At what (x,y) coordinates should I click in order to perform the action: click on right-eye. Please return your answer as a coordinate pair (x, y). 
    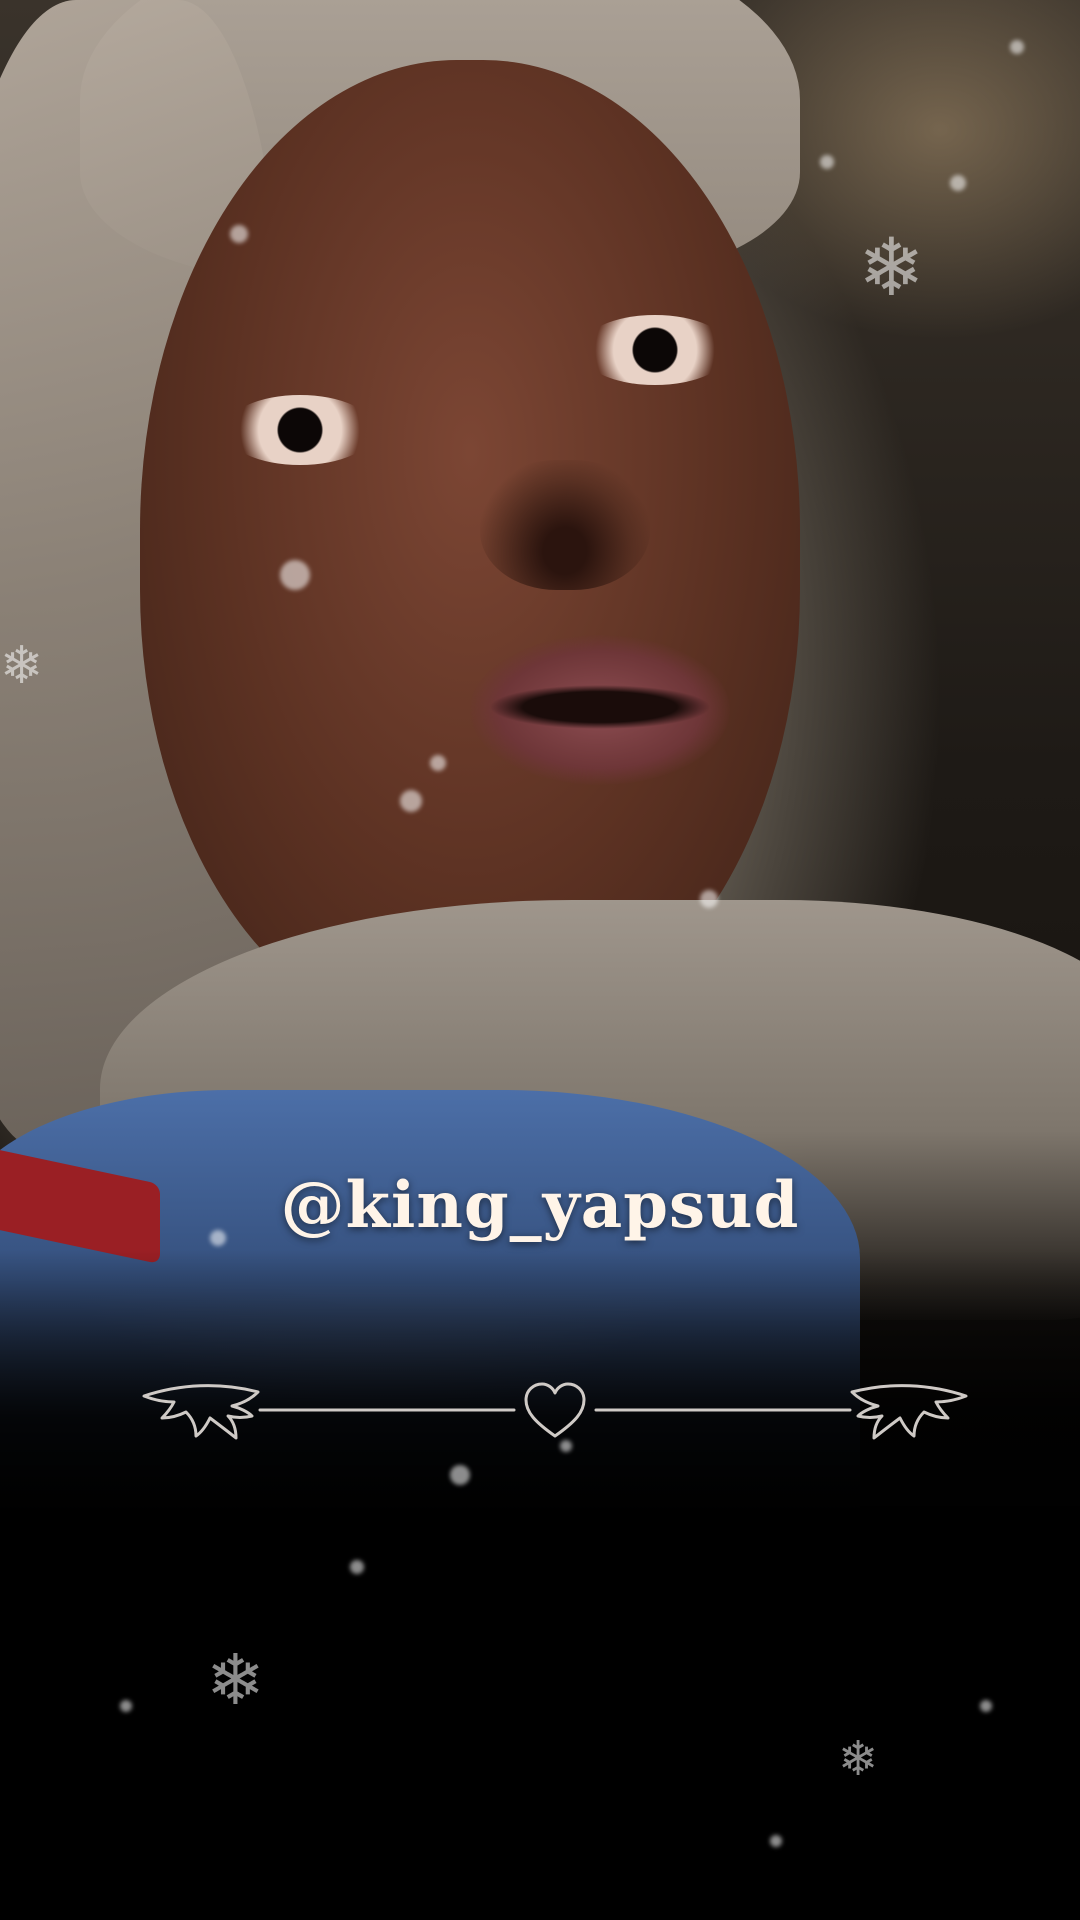
    Looking at the image, I should click on (655, 350).